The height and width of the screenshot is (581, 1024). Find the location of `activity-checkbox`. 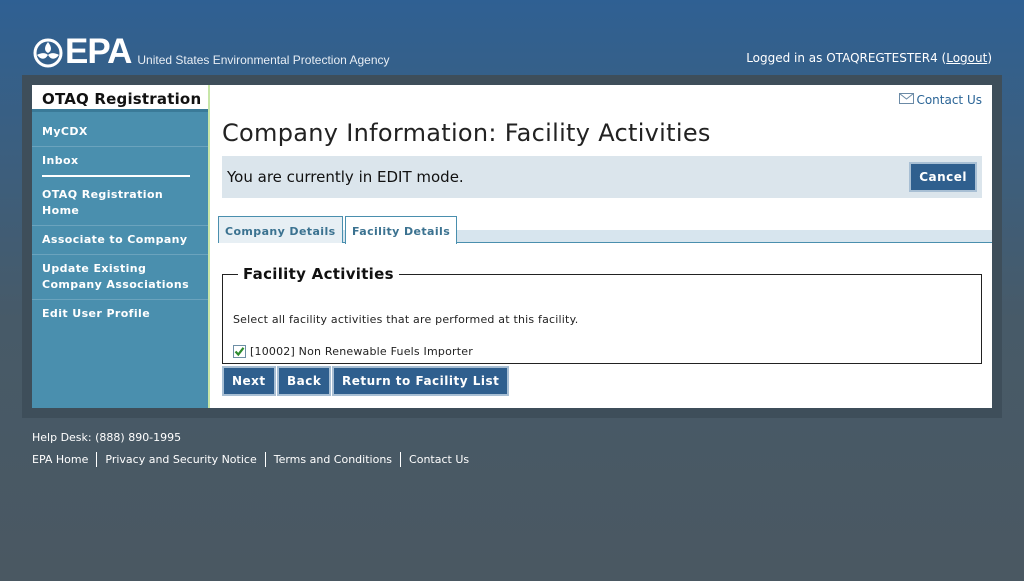

activity-checkbox is located at coordinates (239, 351).